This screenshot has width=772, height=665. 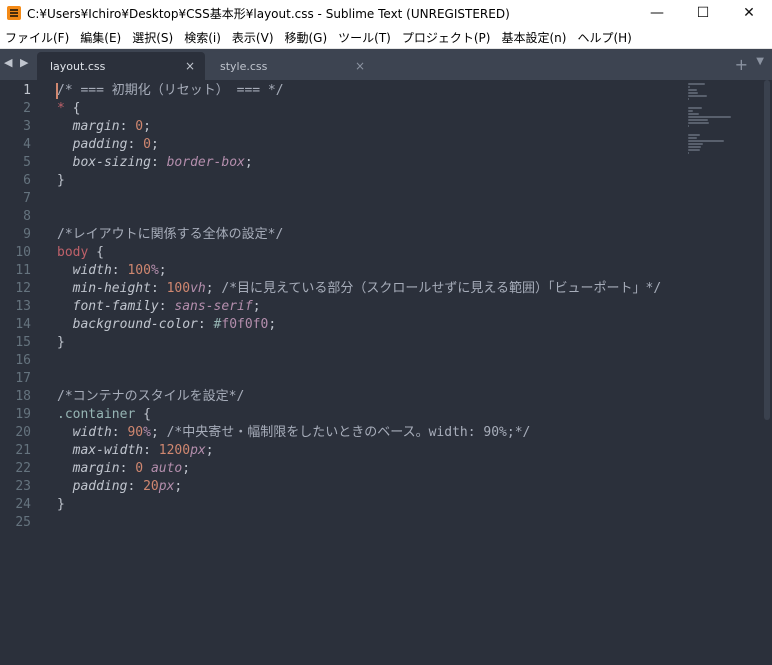 I want to click on menu-file: ファイル(F), so click(x=37, y=37).